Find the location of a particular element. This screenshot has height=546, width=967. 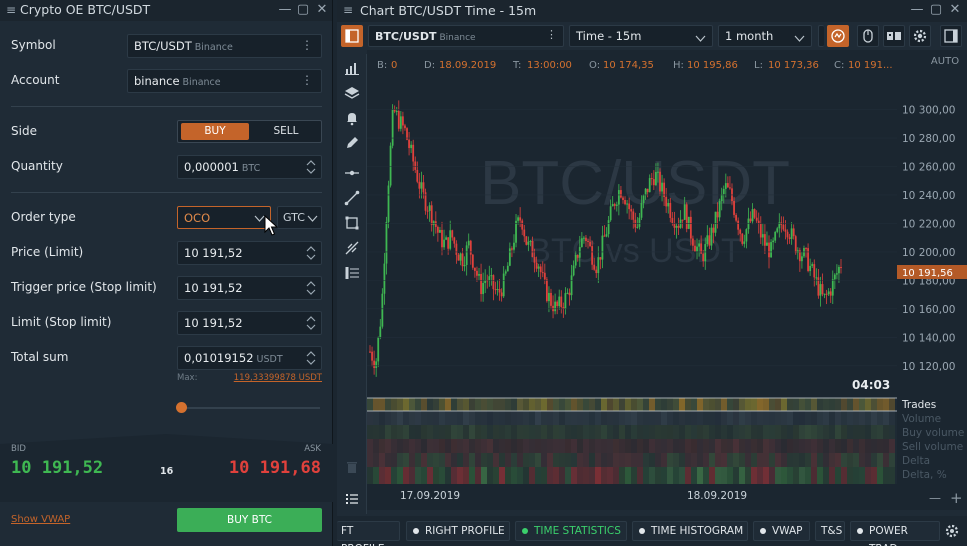

layers-icon is located at coordinates (352, 93).